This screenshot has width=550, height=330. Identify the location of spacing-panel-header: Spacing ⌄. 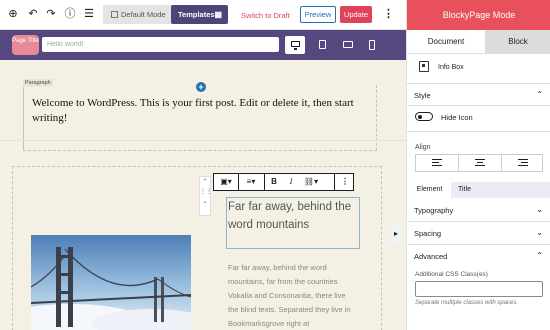
(478, 233).